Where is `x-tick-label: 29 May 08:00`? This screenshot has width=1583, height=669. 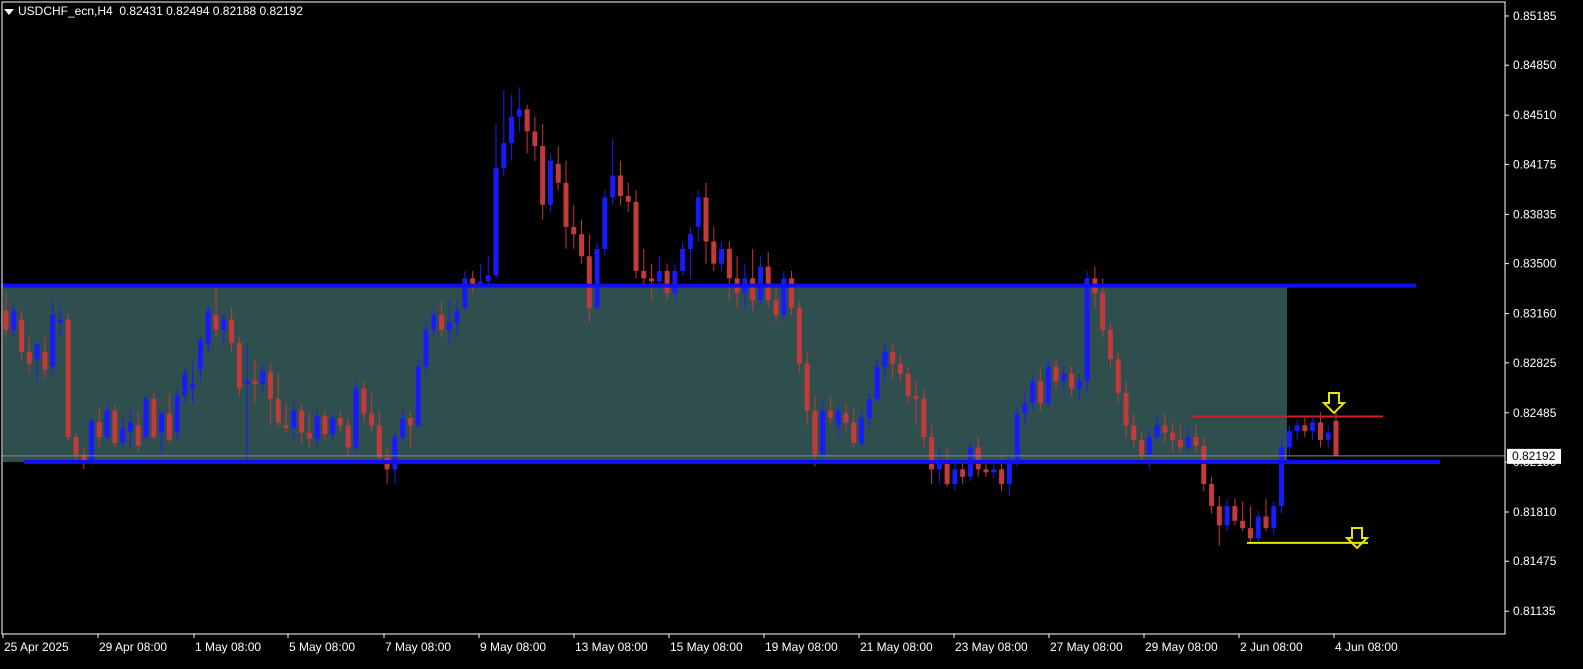
x-tick-label: 29 May 08:00 is located at coordinates (1181, 647).